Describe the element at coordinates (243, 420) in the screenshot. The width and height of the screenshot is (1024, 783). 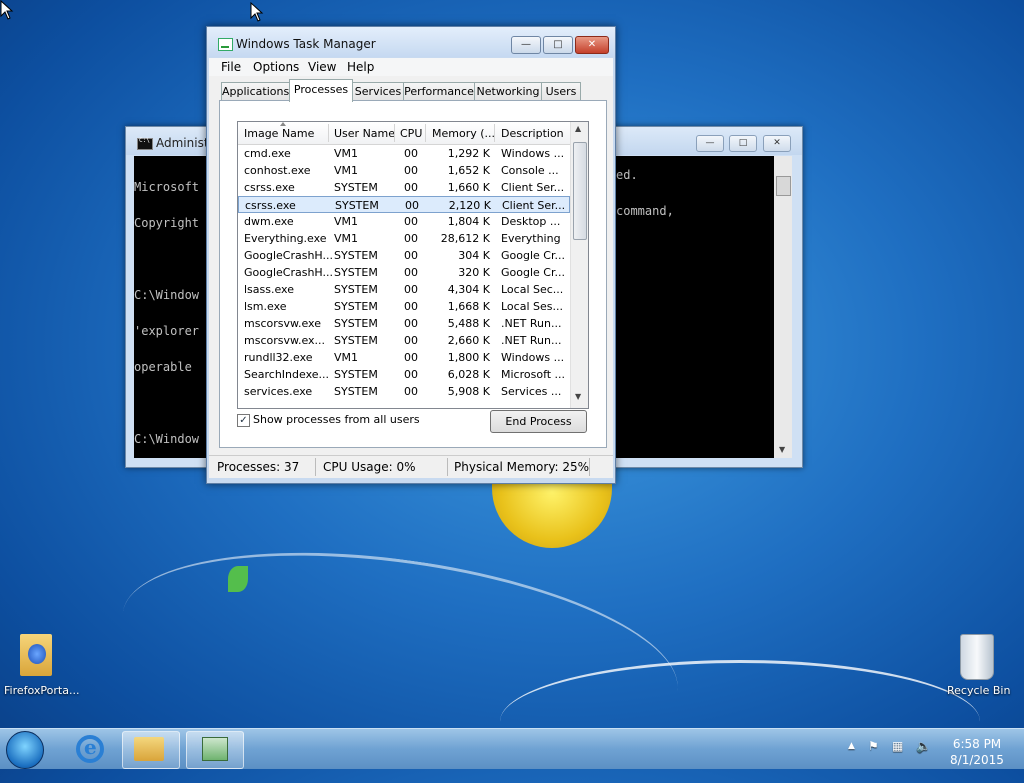
I see `show-all-users-checkbox: ✓` at that location.